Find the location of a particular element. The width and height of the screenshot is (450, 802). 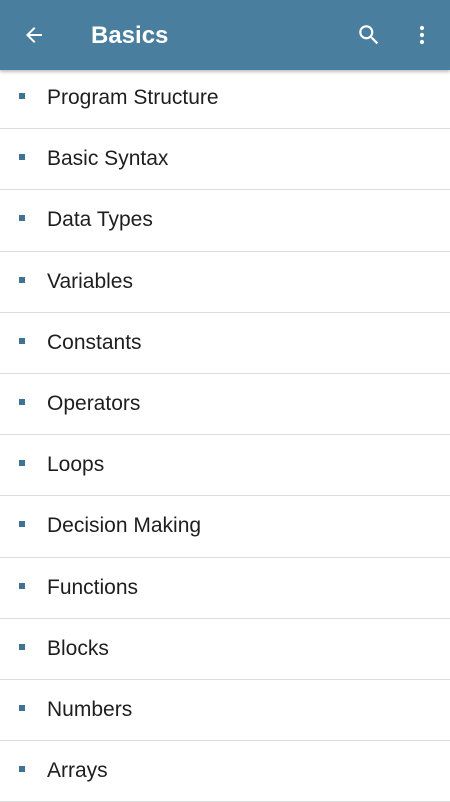

list-item-numbers: Numbers is located at coordinates (225, 711).